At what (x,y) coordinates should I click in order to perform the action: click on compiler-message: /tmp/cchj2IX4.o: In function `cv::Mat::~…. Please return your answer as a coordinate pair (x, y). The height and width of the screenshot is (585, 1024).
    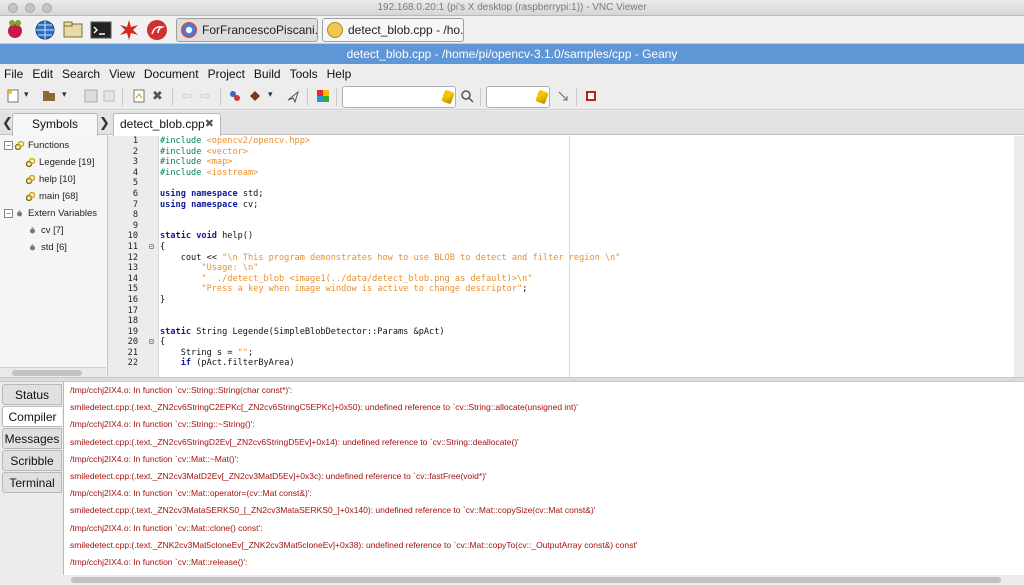
    Looking at the image, I should click on (544, 459).